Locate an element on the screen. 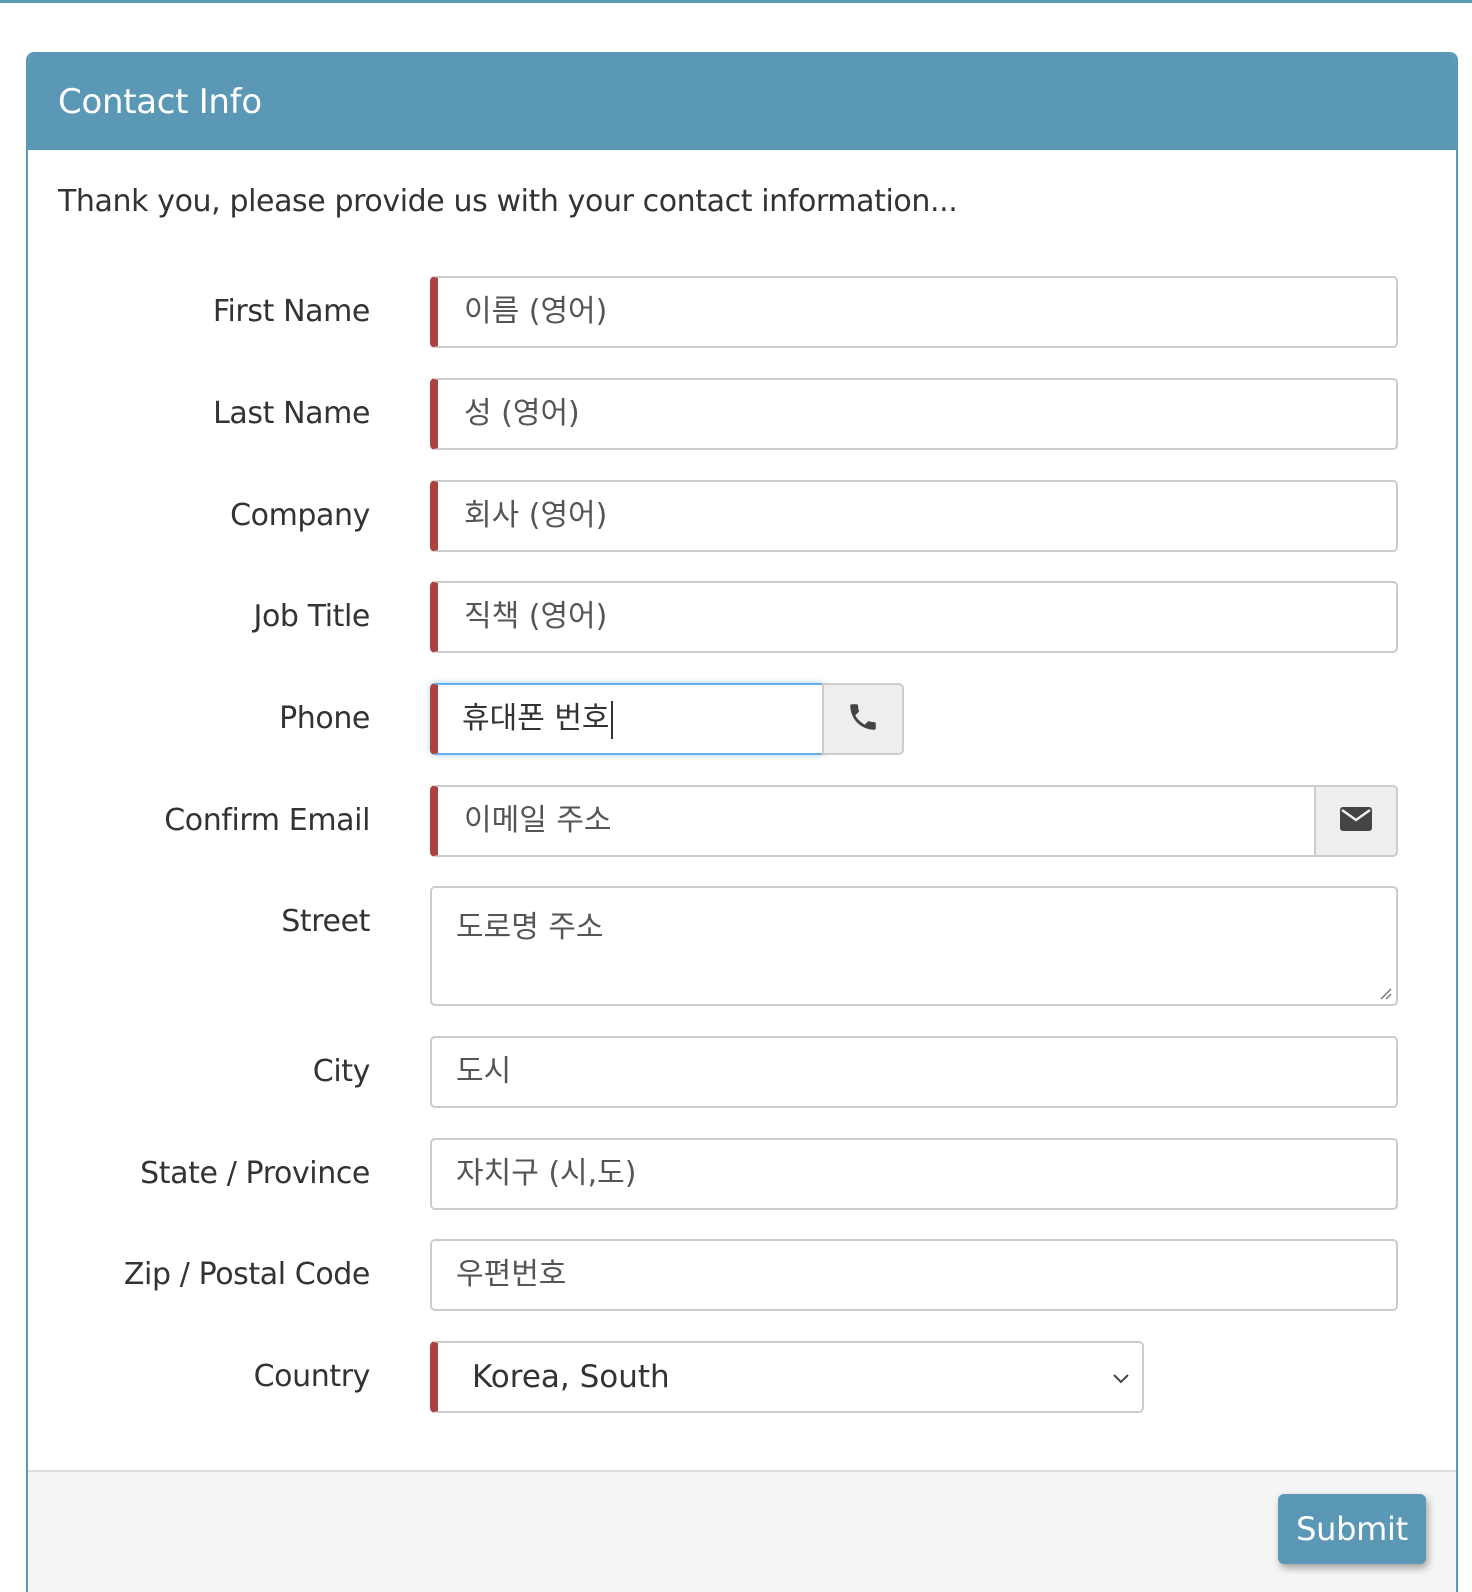 The image size is (1472, 1592). last-name-label: Last Name is located at coordinates (291, 413).